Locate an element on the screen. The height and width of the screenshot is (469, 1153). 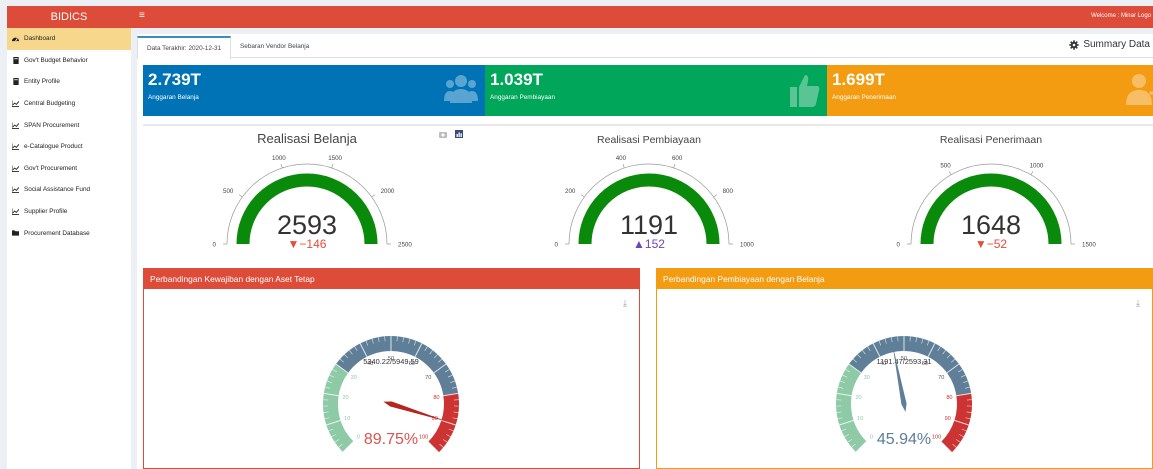
bar-chart-icon is located at coordinates (459, 134).